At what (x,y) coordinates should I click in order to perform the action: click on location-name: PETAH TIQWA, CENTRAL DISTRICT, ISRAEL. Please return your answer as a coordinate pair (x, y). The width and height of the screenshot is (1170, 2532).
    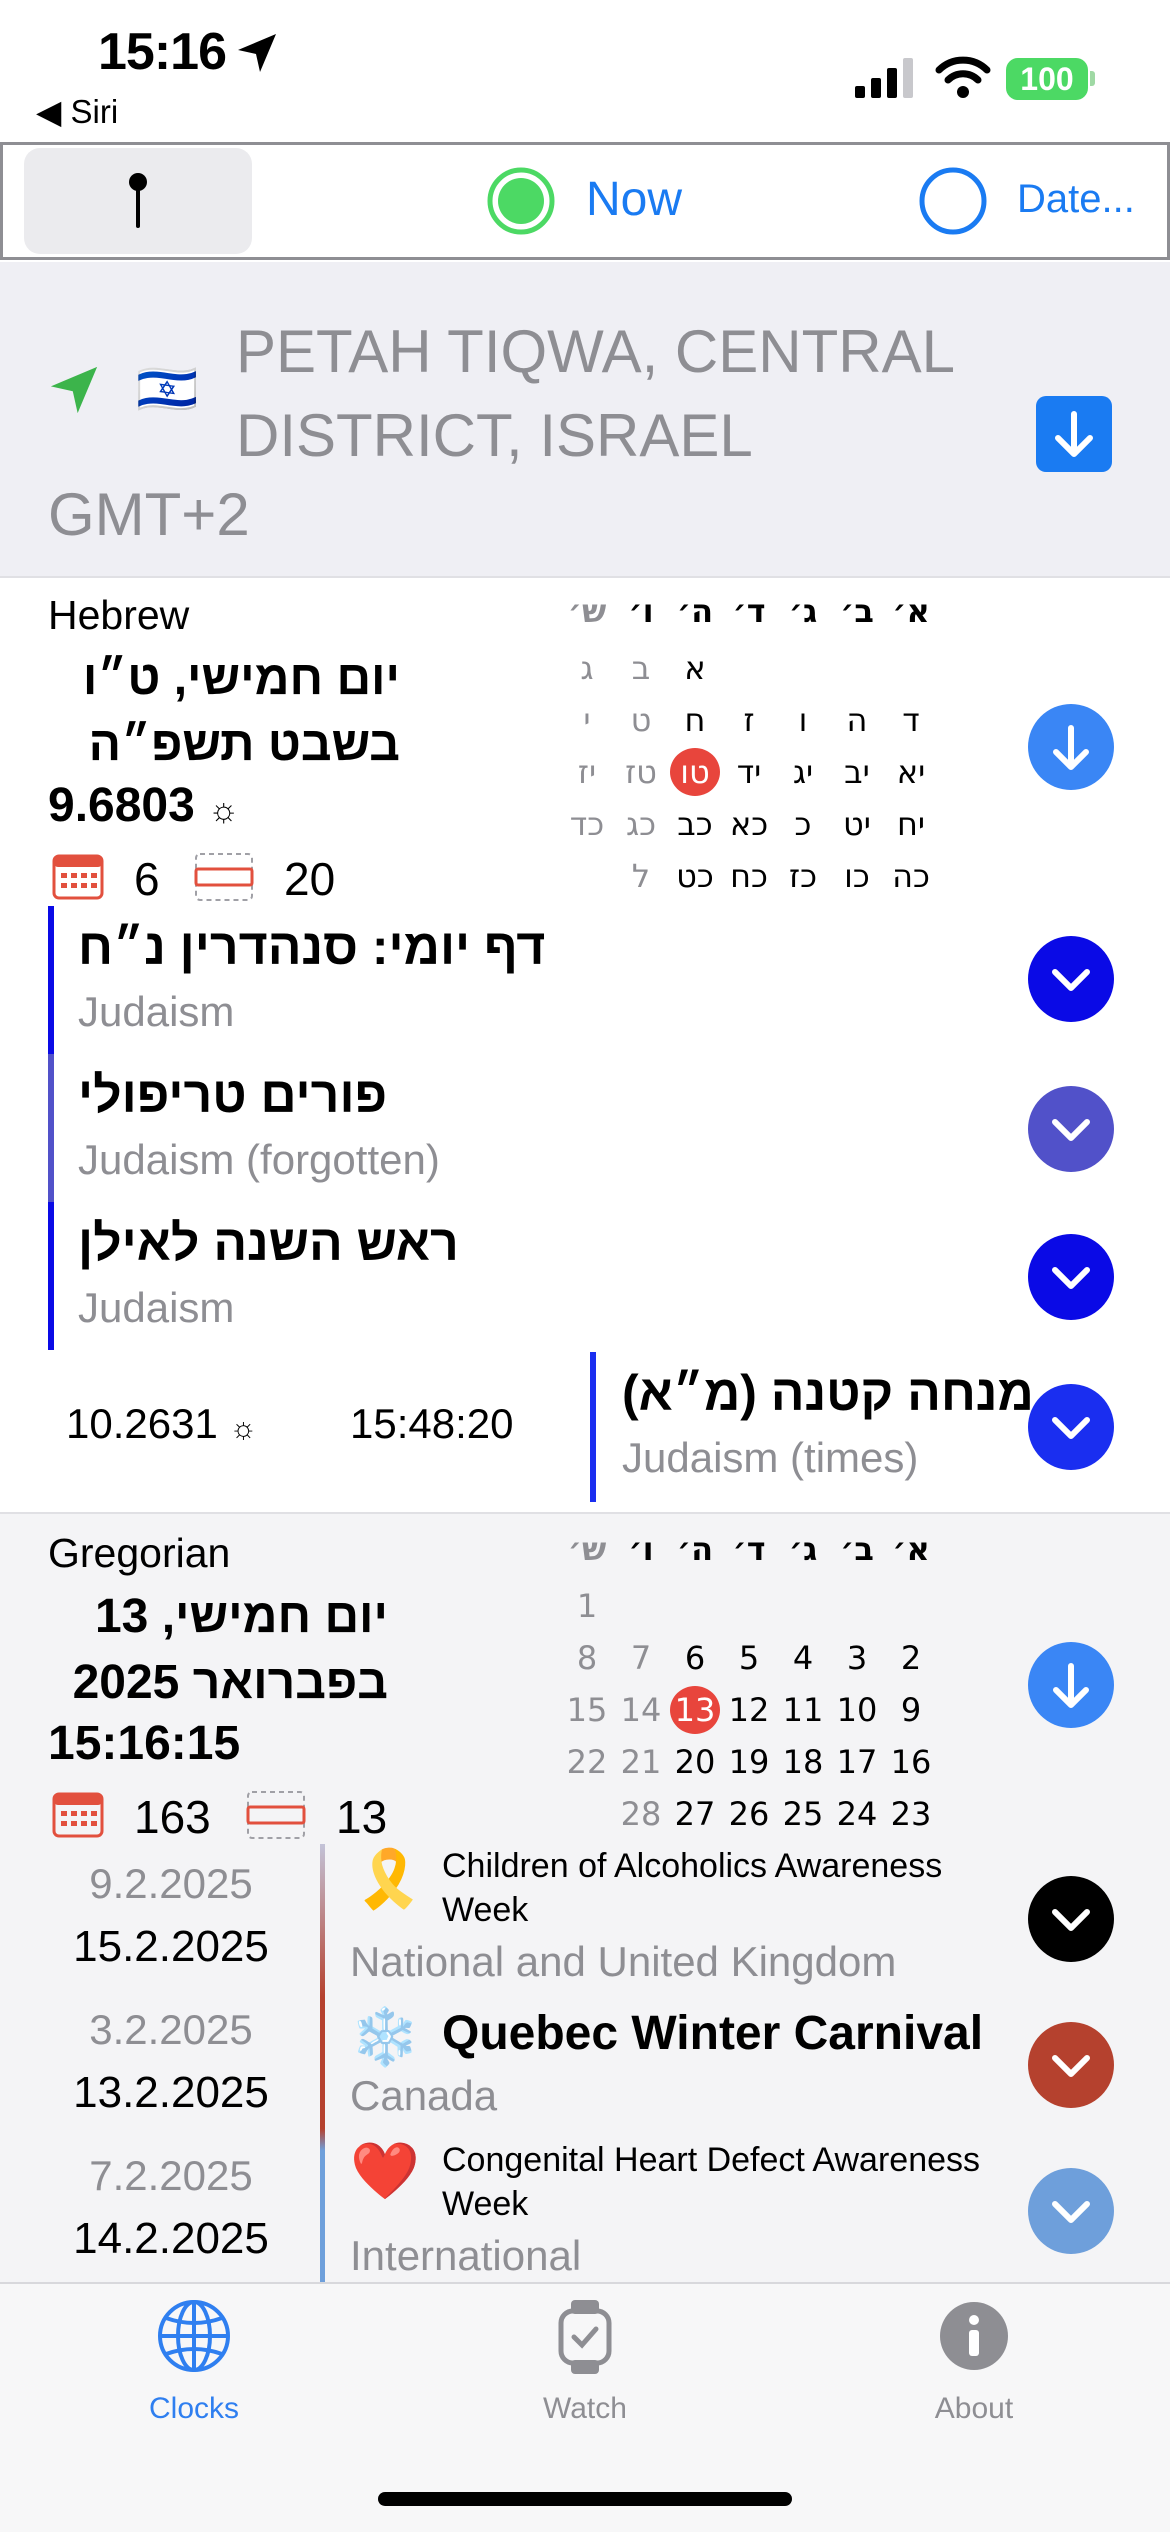
    Looking at the image, I should click on (616, 394).